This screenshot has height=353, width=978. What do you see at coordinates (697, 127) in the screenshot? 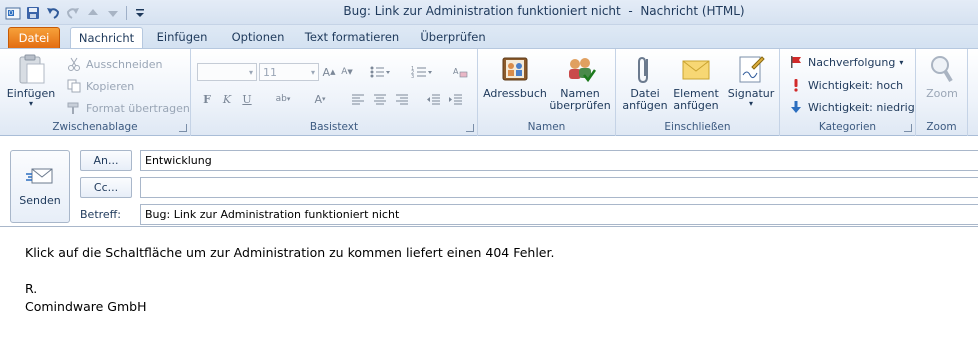
I see `include-group-label: Einschließen` at bounding box center [697, 127].